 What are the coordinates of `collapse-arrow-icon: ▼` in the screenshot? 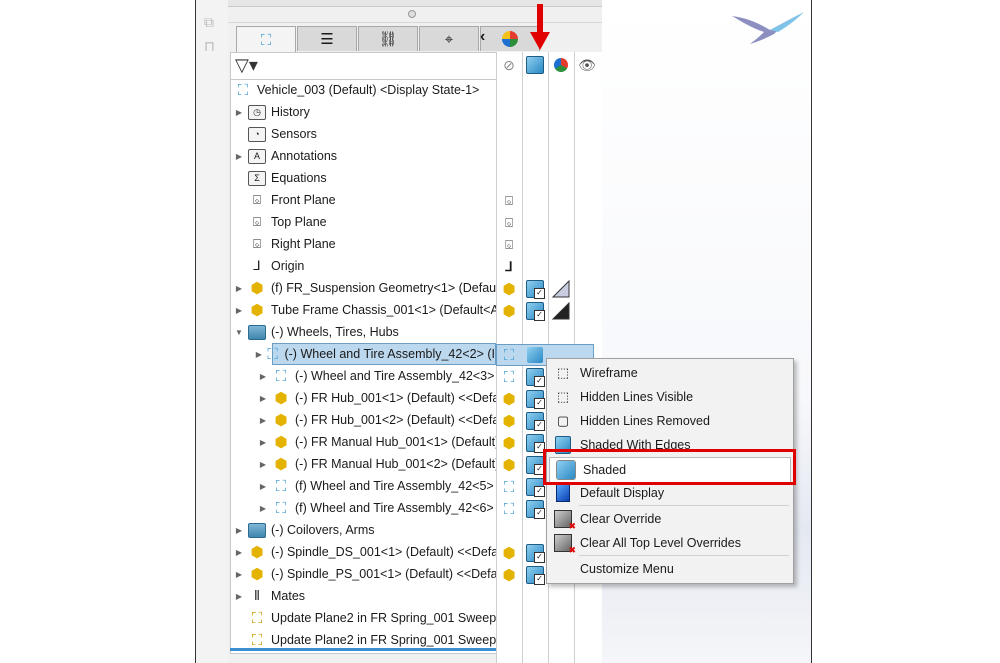 It's located at (239, 332).